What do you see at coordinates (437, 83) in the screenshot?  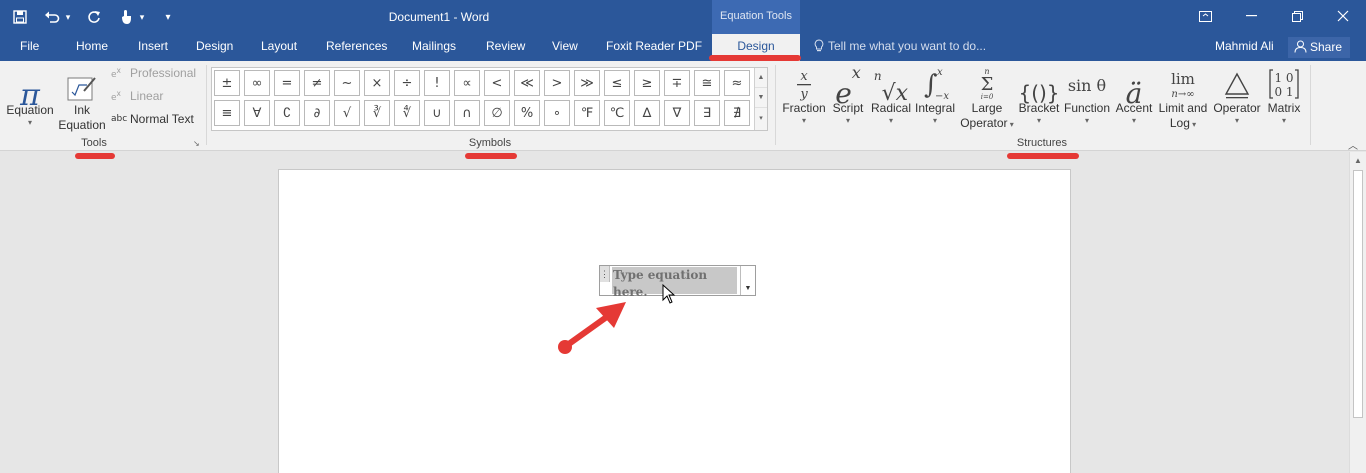 I see `symbol-button: !` at bounding box center [437, 83].